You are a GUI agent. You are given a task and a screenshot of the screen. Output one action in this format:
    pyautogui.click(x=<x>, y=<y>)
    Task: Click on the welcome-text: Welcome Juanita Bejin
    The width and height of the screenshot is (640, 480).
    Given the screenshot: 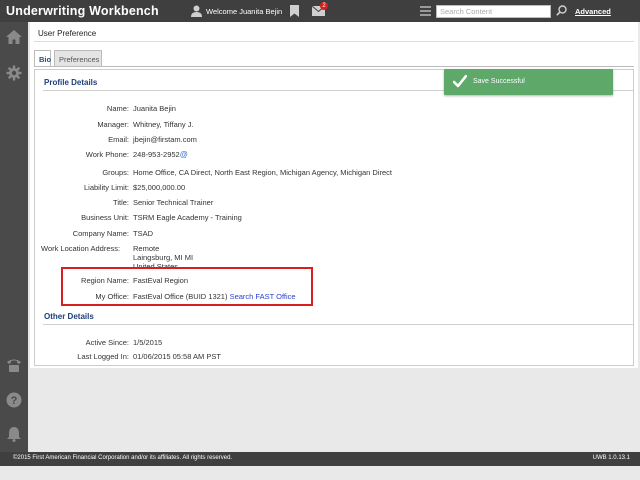 What is the action you would take?
    pyautogui.click(x=244, y=11)
    